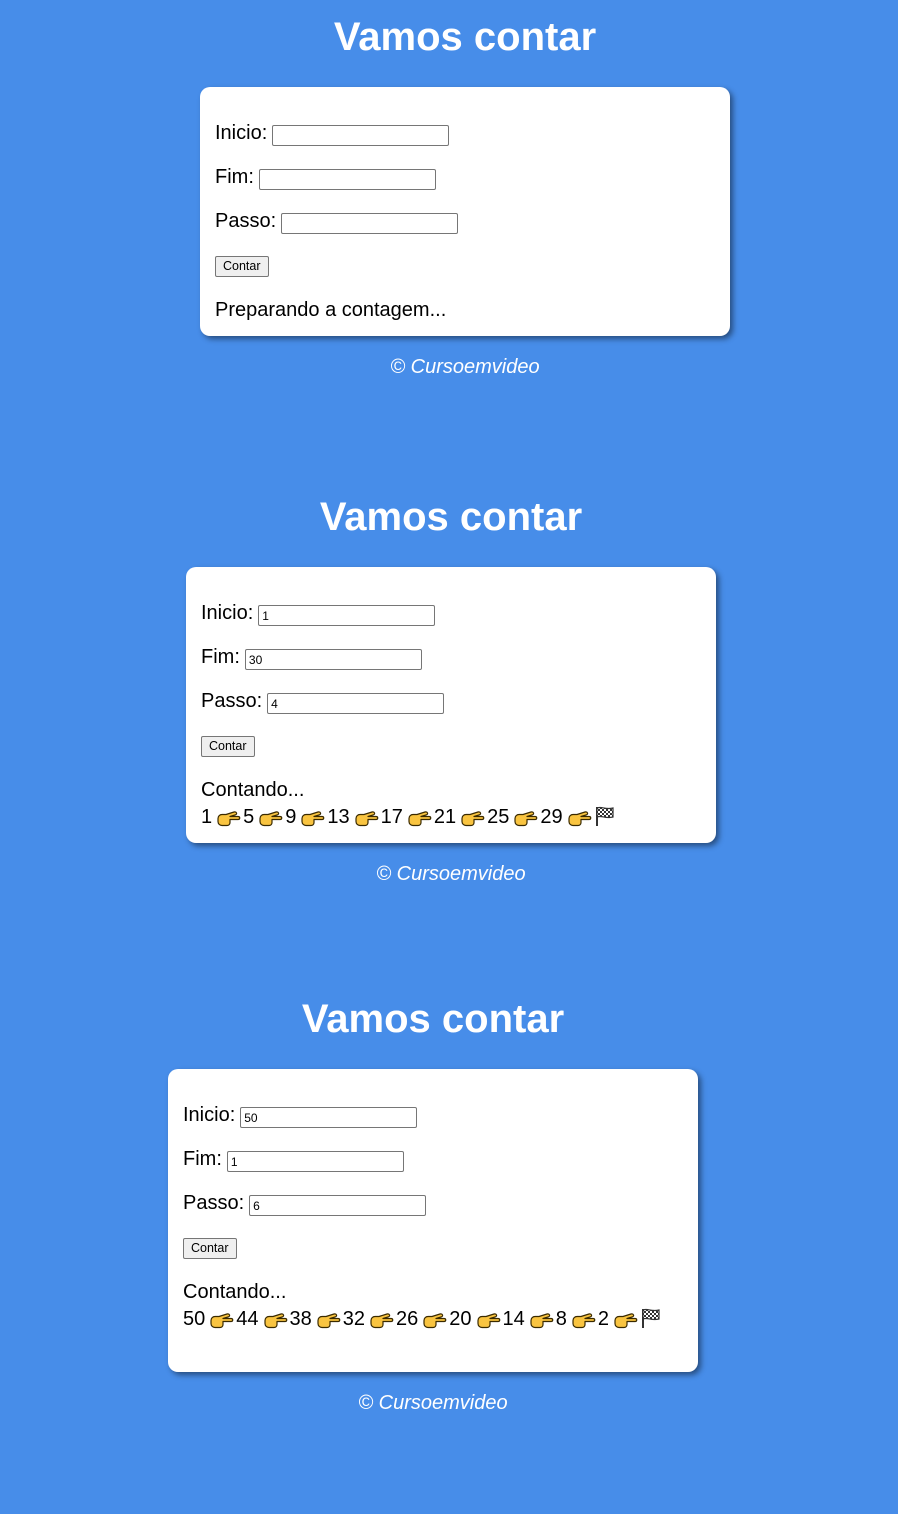  Describe the element at coordinates (291, 816) in the screenshot. I see `count-number: 9` at that location.